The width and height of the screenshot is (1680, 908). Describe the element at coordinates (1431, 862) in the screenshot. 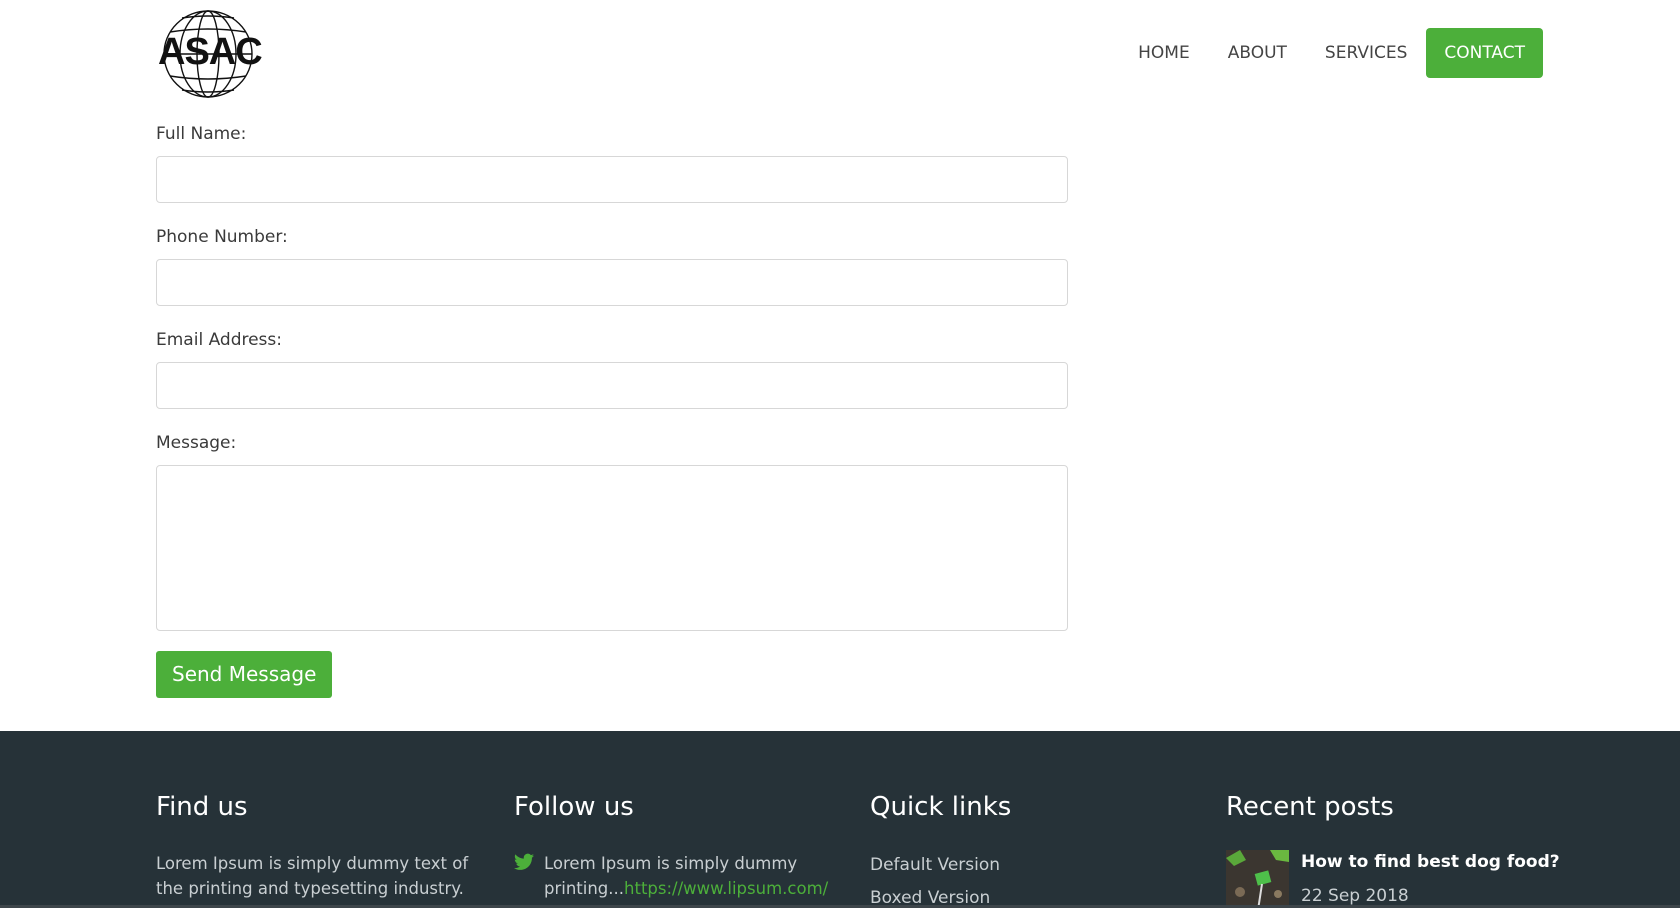

I see `post-title: How to find best dog food?` at that location.